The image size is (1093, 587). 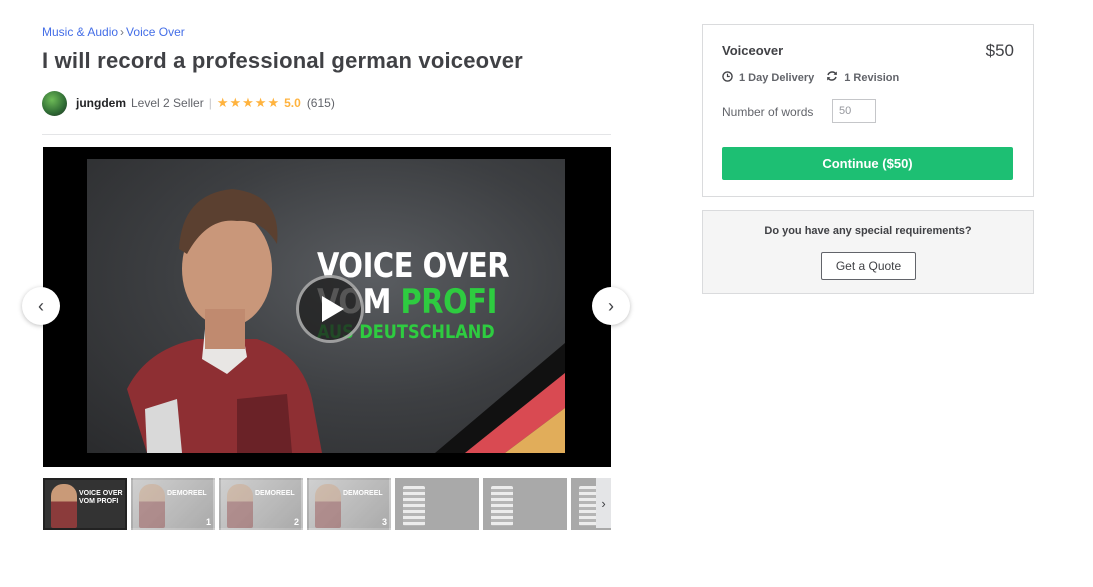 I want to click on special-requirements-text: Do you have any special requirements?, so click(x=868, y=231).